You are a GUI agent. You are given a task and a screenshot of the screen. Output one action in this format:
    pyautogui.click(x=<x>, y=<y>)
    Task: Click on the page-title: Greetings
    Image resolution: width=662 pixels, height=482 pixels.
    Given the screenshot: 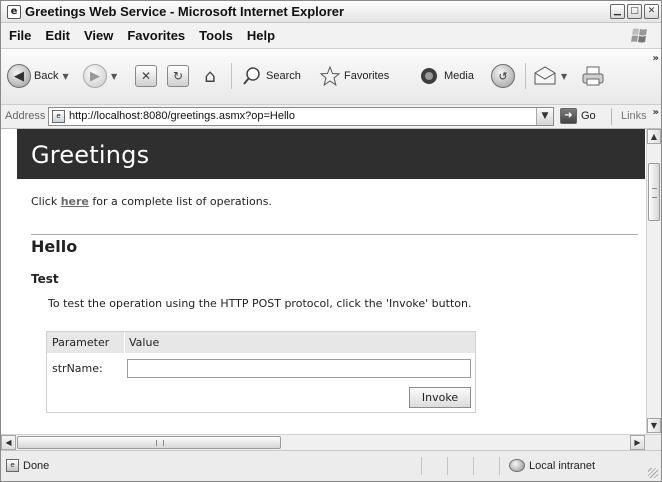 What is the action you would take?
    pyautogui.click(x=90, y=155)
    